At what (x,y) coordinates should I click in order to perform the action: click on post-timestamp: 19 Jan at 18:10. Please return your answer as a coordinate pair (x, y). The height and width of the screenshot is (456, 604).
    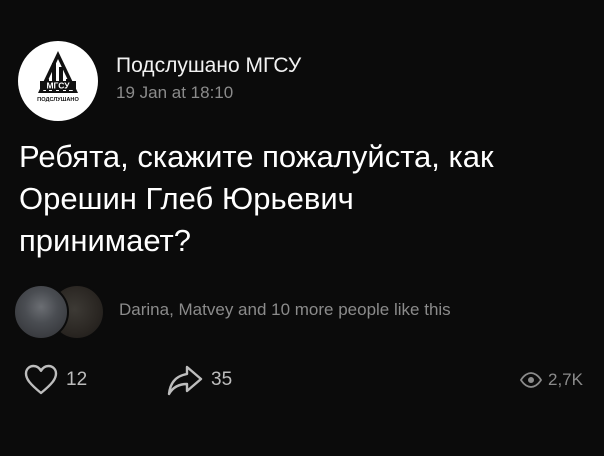
    Looking at the image, I should click on (208, 93).